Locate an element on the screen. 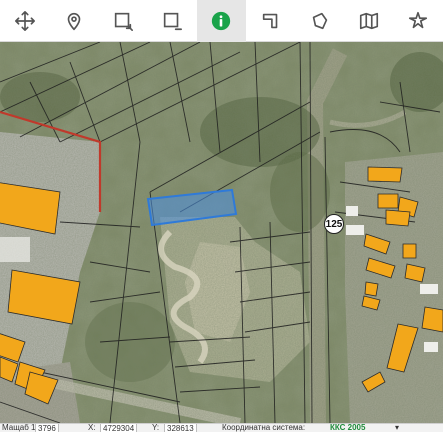 The image size is (443, 432). move-icon is located at coordinates (24, 20).